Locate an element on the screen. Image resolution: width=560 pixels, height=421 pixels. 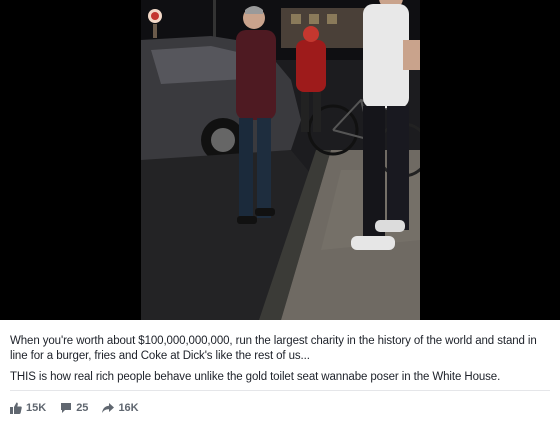
thumbs-up-icon is located at coordinates (16, 408).